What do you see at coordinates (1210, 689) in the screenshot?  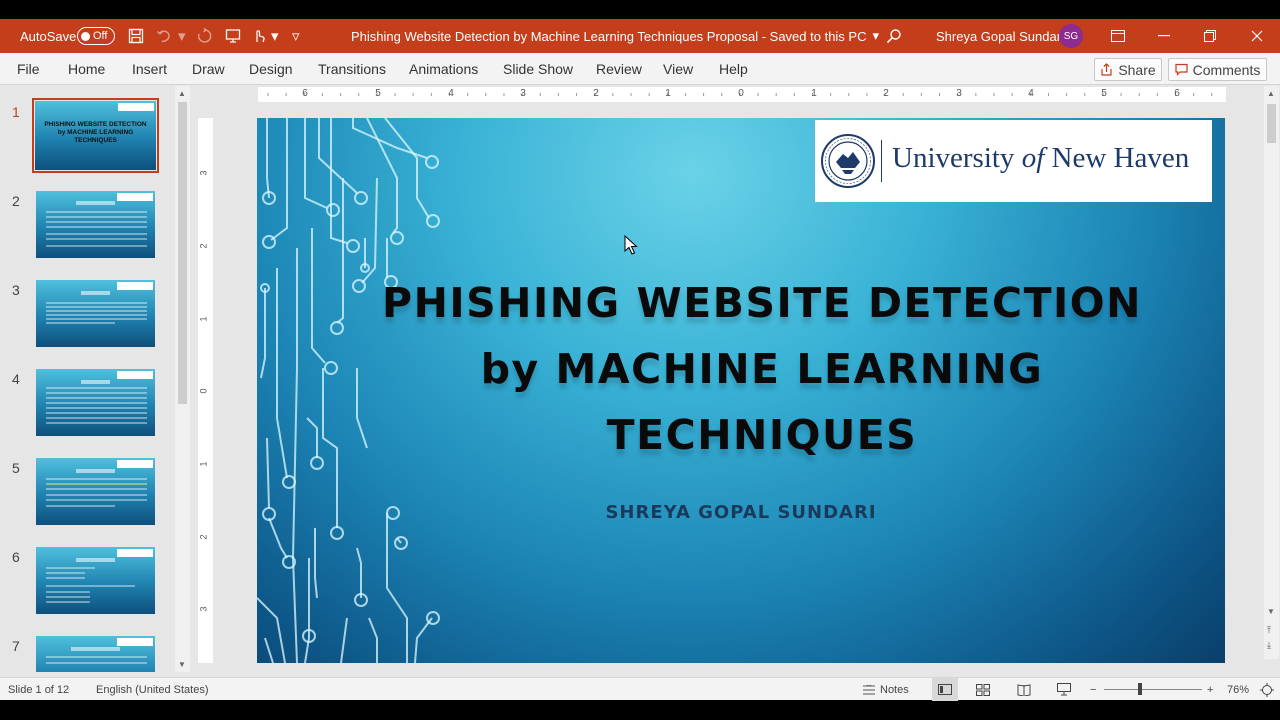 I see `zoom-in-button: +` at bounding box center [1210, 689].